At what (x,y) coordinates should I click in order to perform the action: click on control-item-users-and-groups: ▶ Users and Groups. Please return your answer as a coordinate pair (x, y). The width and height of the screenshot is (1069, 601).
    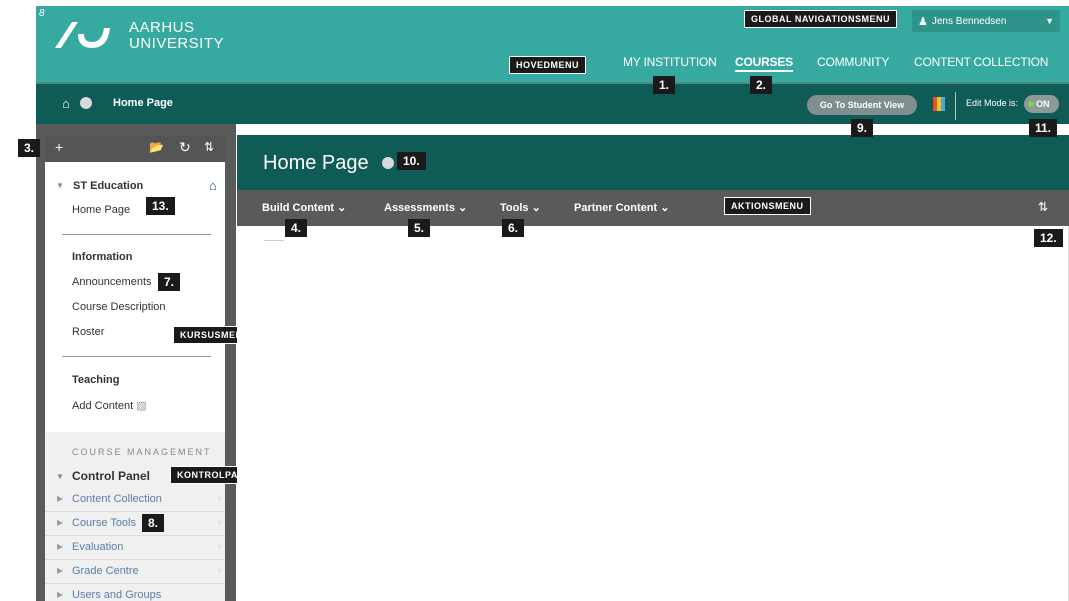
    Looking at the image, I should click on (135, 592).